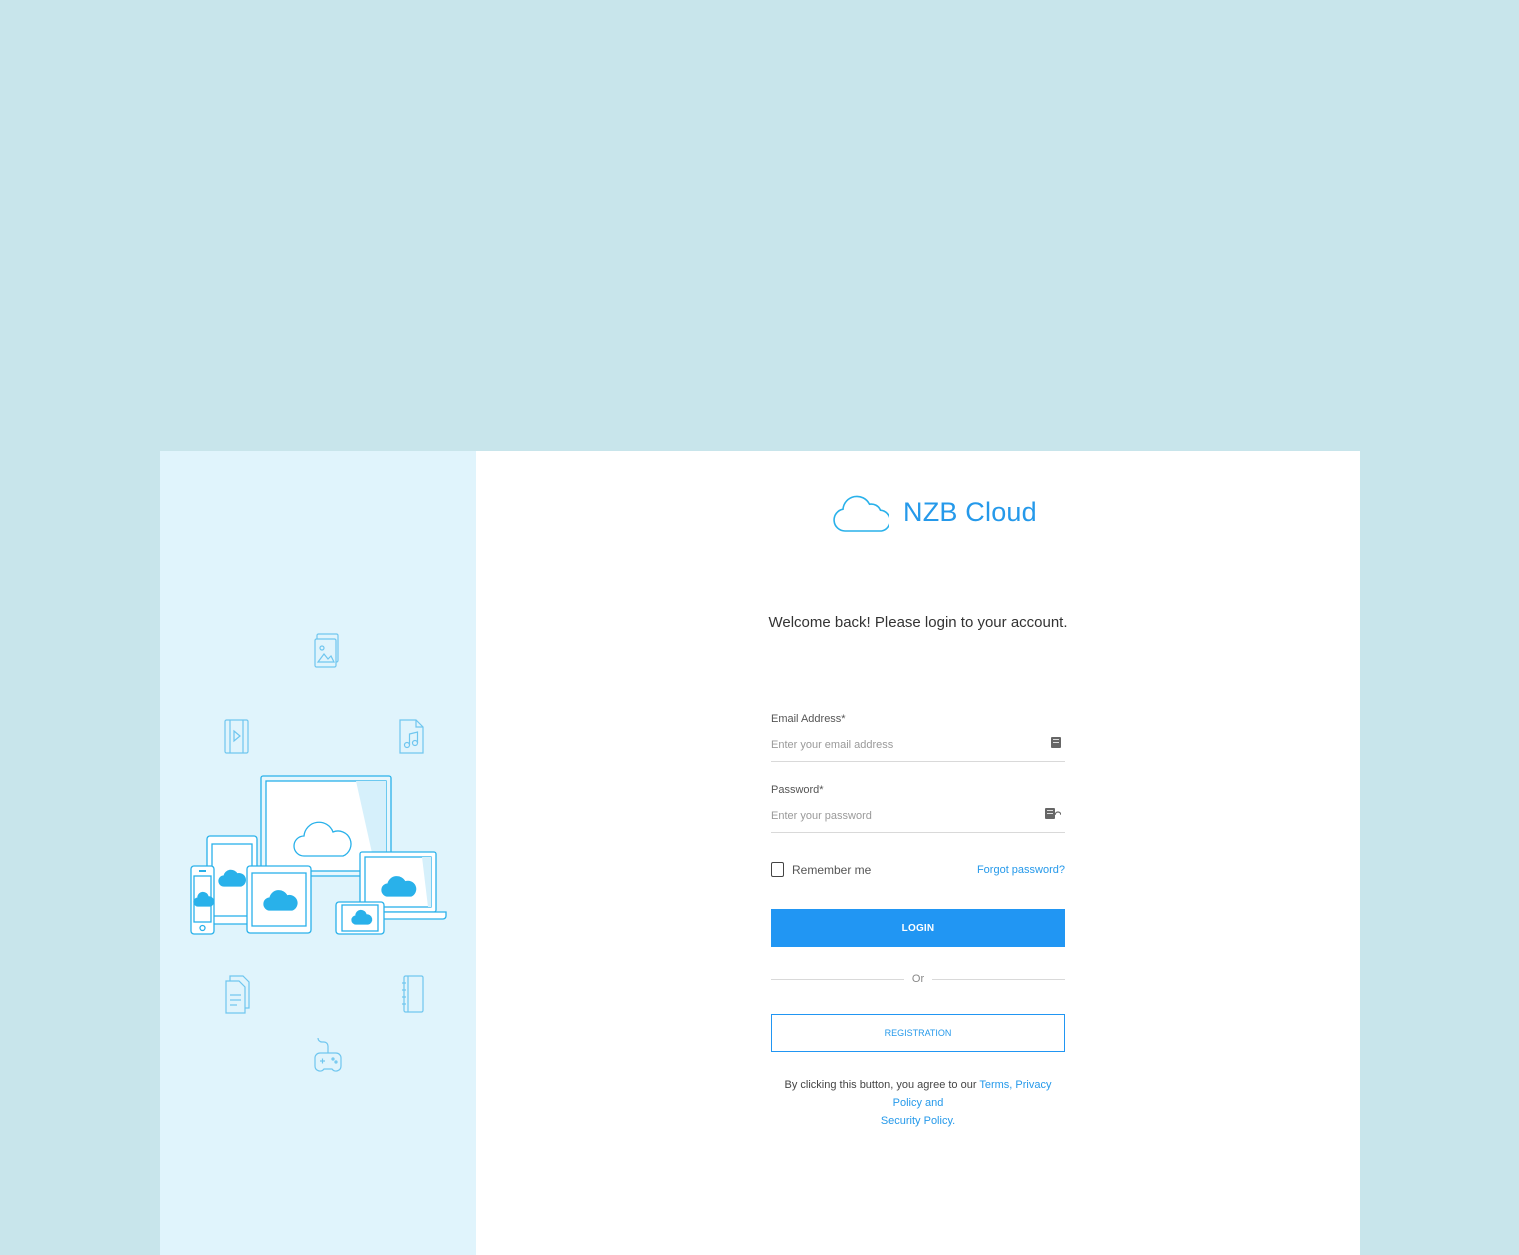 The image size is (1519, 1255). What do you see at coordinates (328, 1054) in the screenshot?
I see `gamepad-icon` at bounding box center [328, 1054].